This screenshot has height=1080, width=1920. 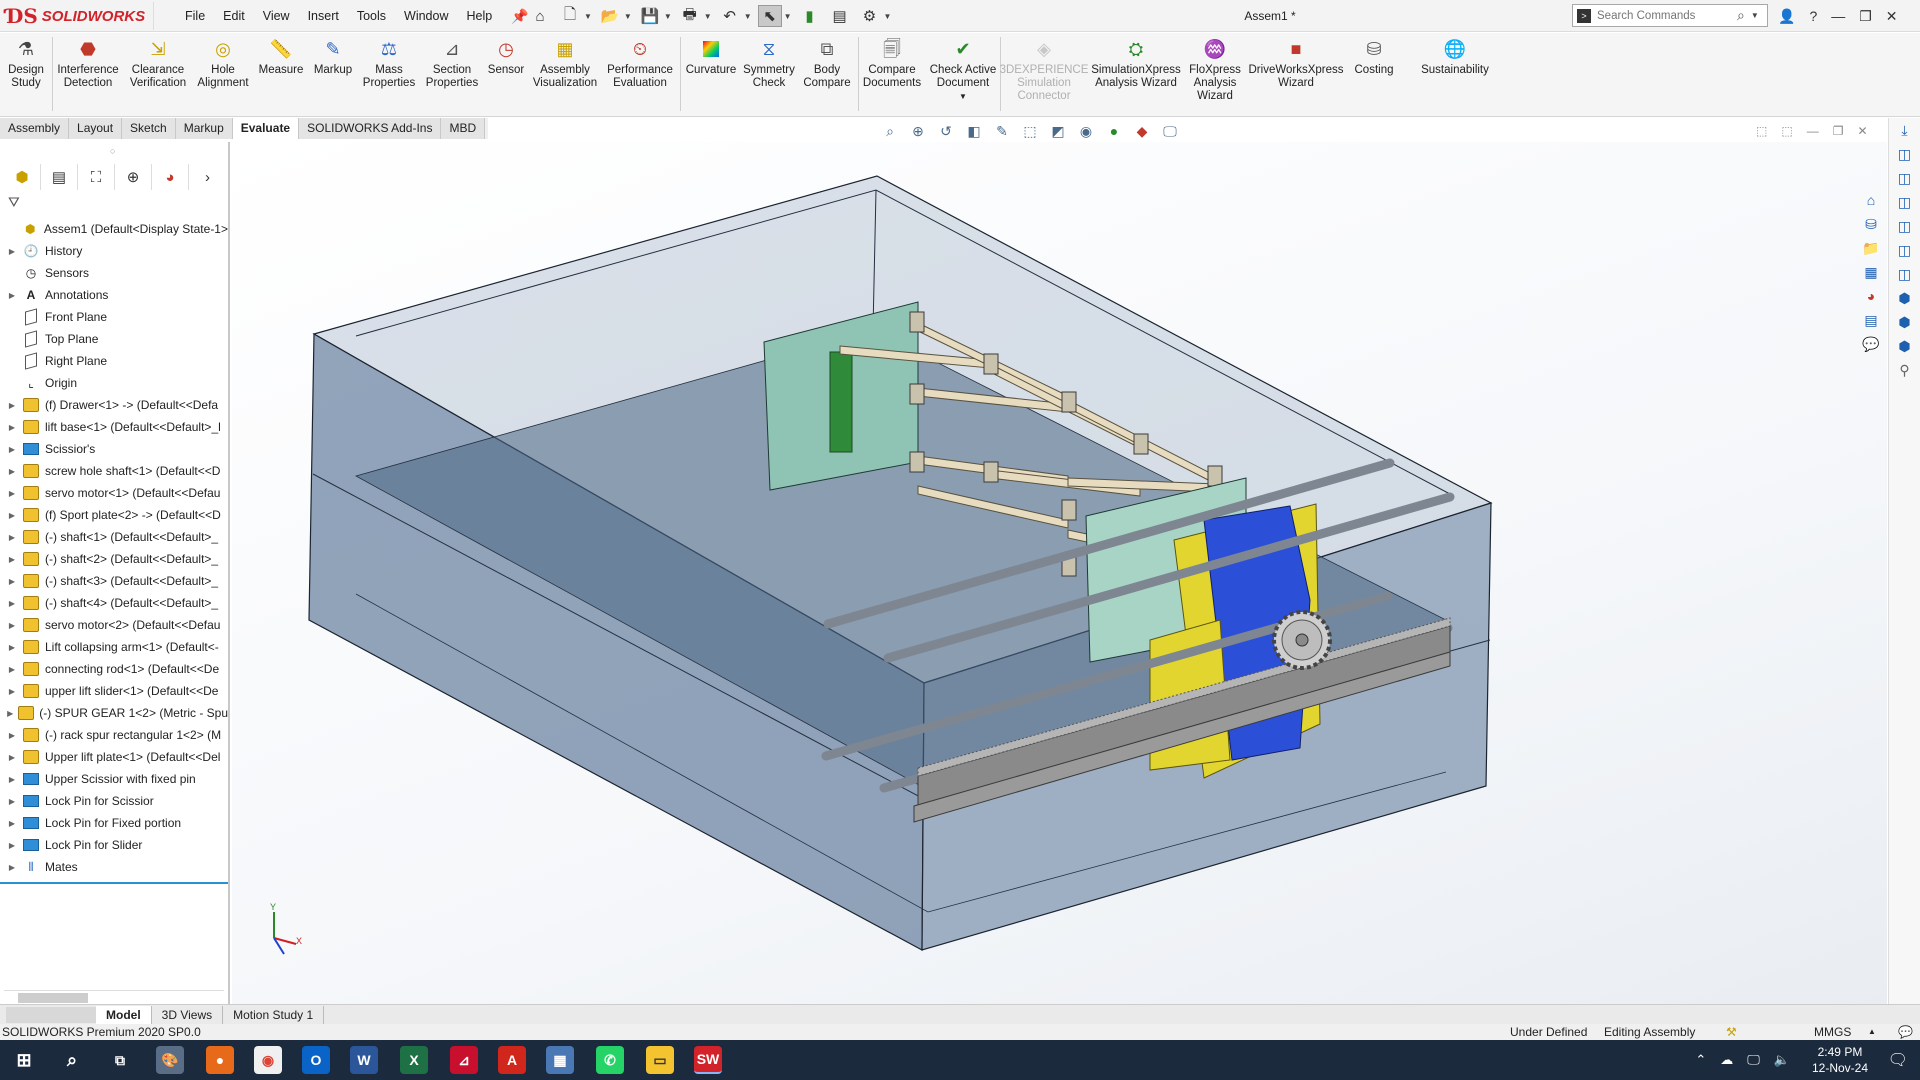 What do you see at coordinates (690, 16) in the screenshot?
I see `print-icon: 🖶` at bounding box center [690, 16].